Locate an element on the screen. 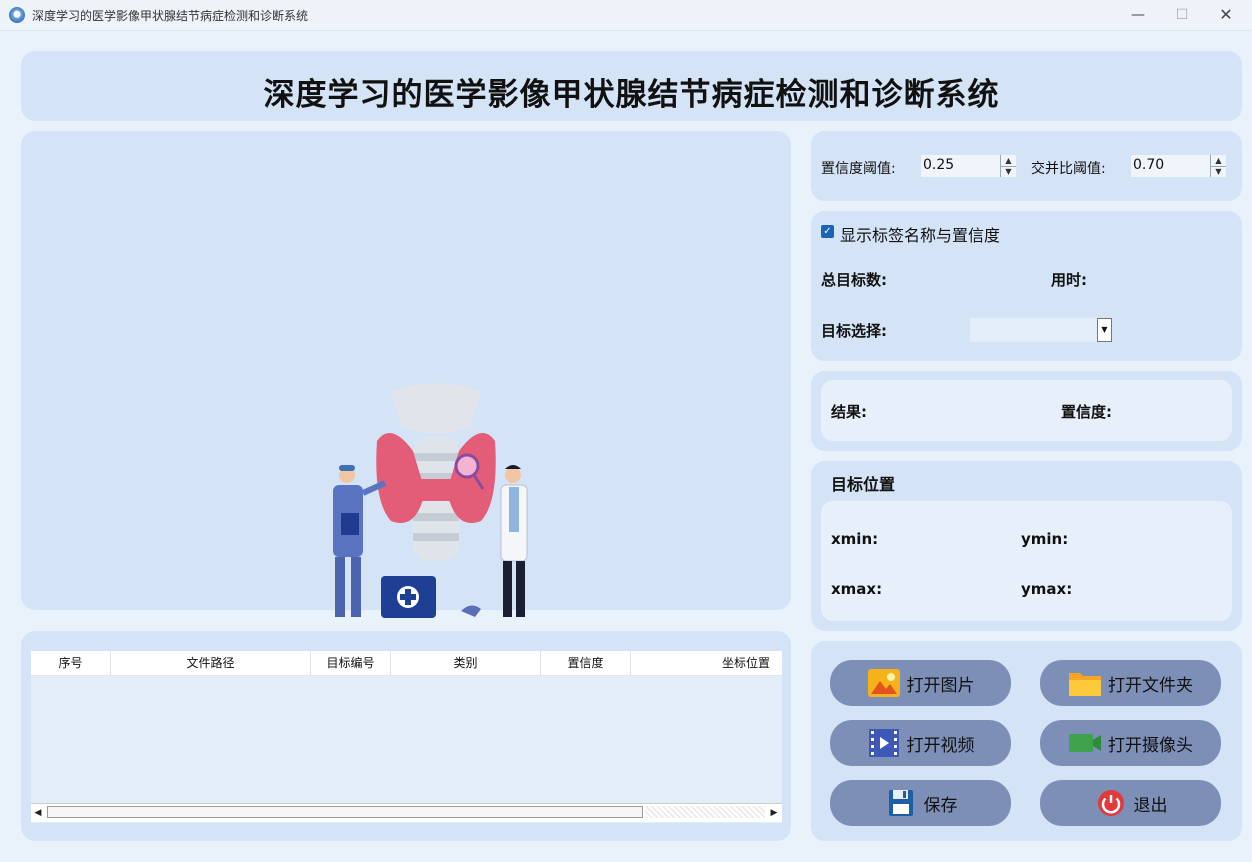 The height and width of the screenshot is (862, 1252). column-header-coordinates: 坐标位置 is located at coordinates (706, 663).